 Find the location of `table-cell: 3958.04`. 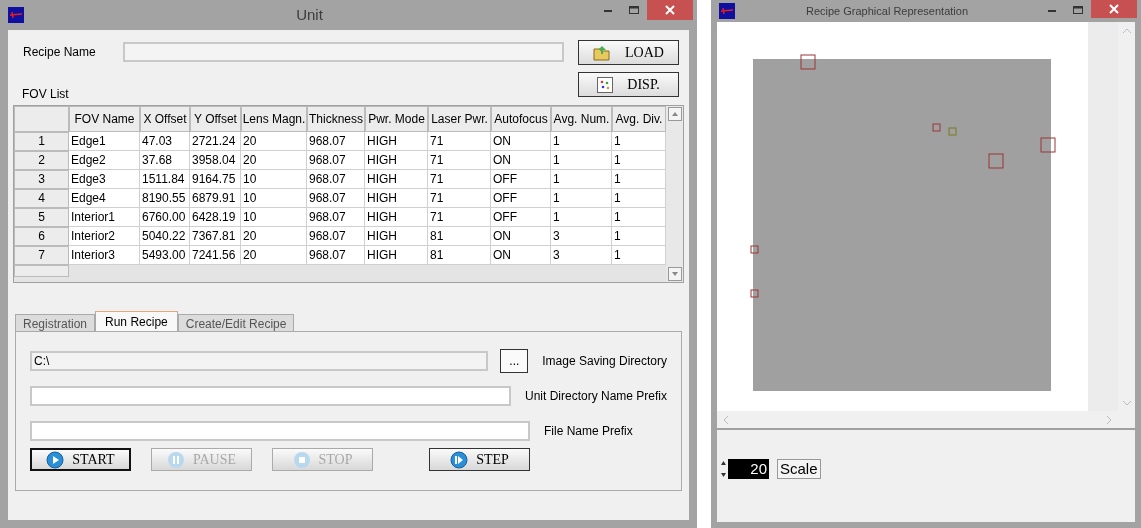

table-cell: 3958.04 is located at coordinates (215, 160).